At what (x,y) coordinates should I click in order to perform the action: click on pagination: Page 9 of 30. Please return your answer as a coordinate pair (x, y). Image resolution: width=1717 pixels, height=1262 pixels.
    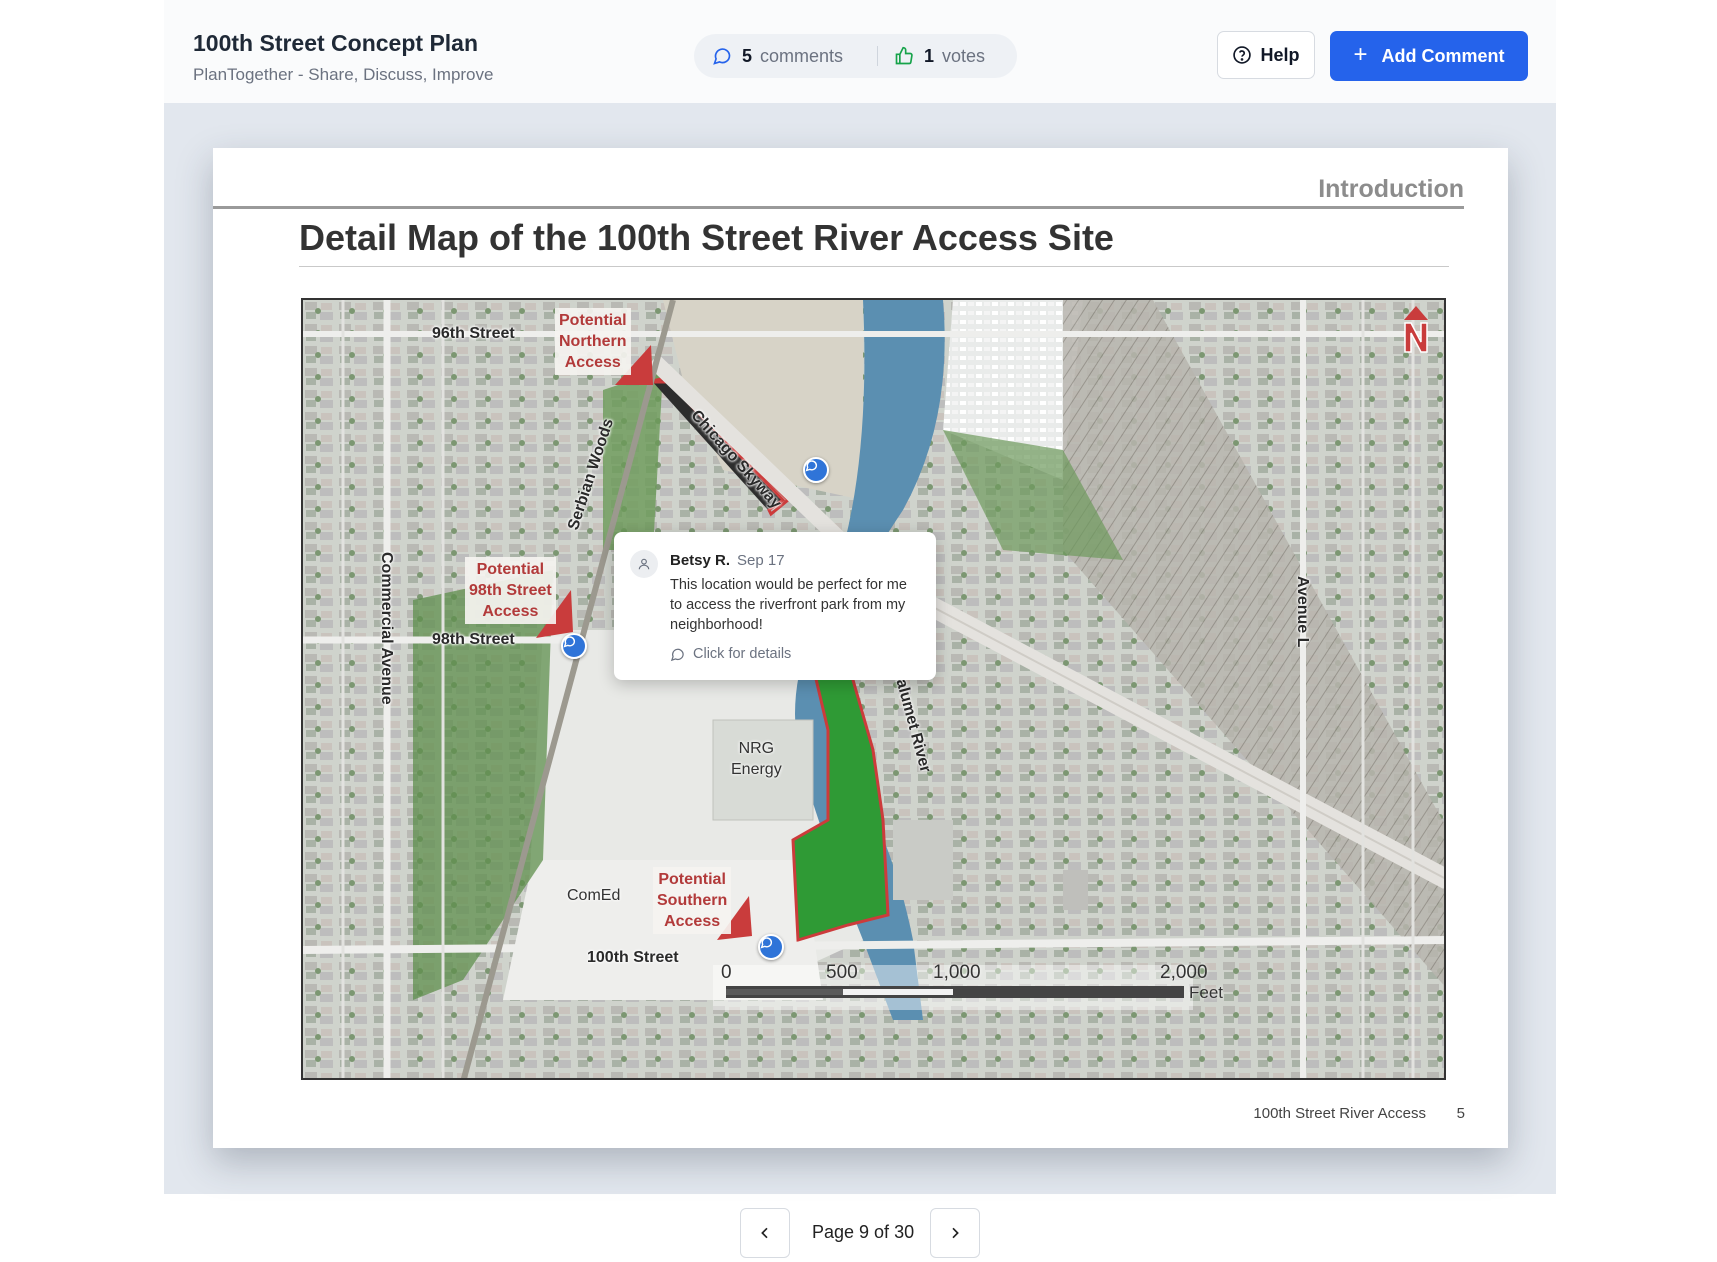
    Looking at the image, I should click on (860, 1233).